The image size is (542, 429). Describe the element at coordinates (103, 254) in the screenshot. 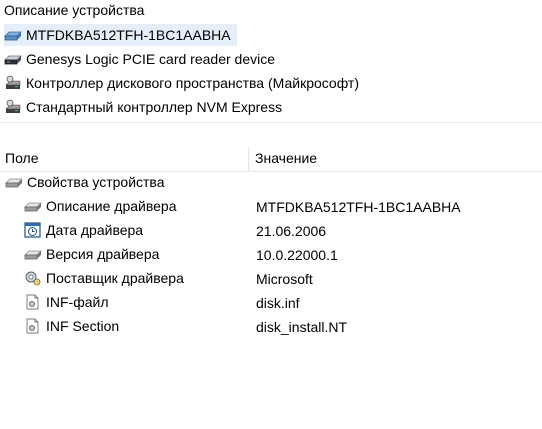

I see `property-name: Версия драйвера` at that location.